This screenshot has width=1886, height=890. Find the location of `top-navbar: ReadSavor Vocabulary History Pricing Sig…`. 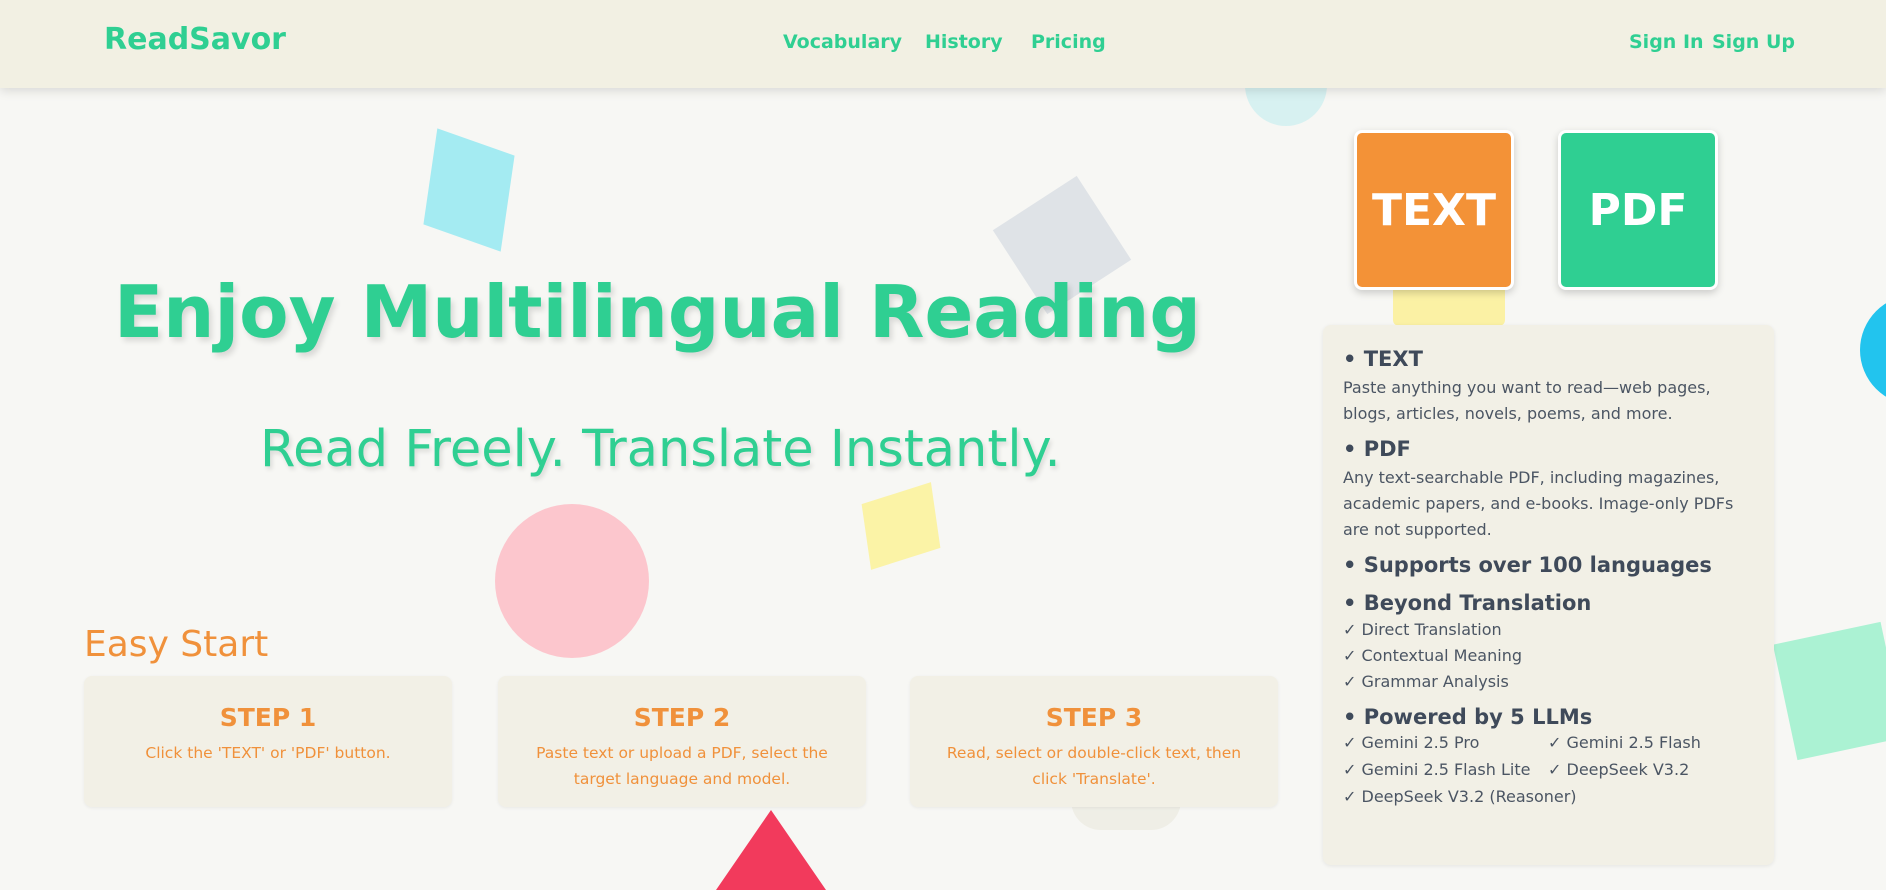

top-navbar: ReadSavor Vocabulary History Pricing Sig… is located at coordinates (943, 44).